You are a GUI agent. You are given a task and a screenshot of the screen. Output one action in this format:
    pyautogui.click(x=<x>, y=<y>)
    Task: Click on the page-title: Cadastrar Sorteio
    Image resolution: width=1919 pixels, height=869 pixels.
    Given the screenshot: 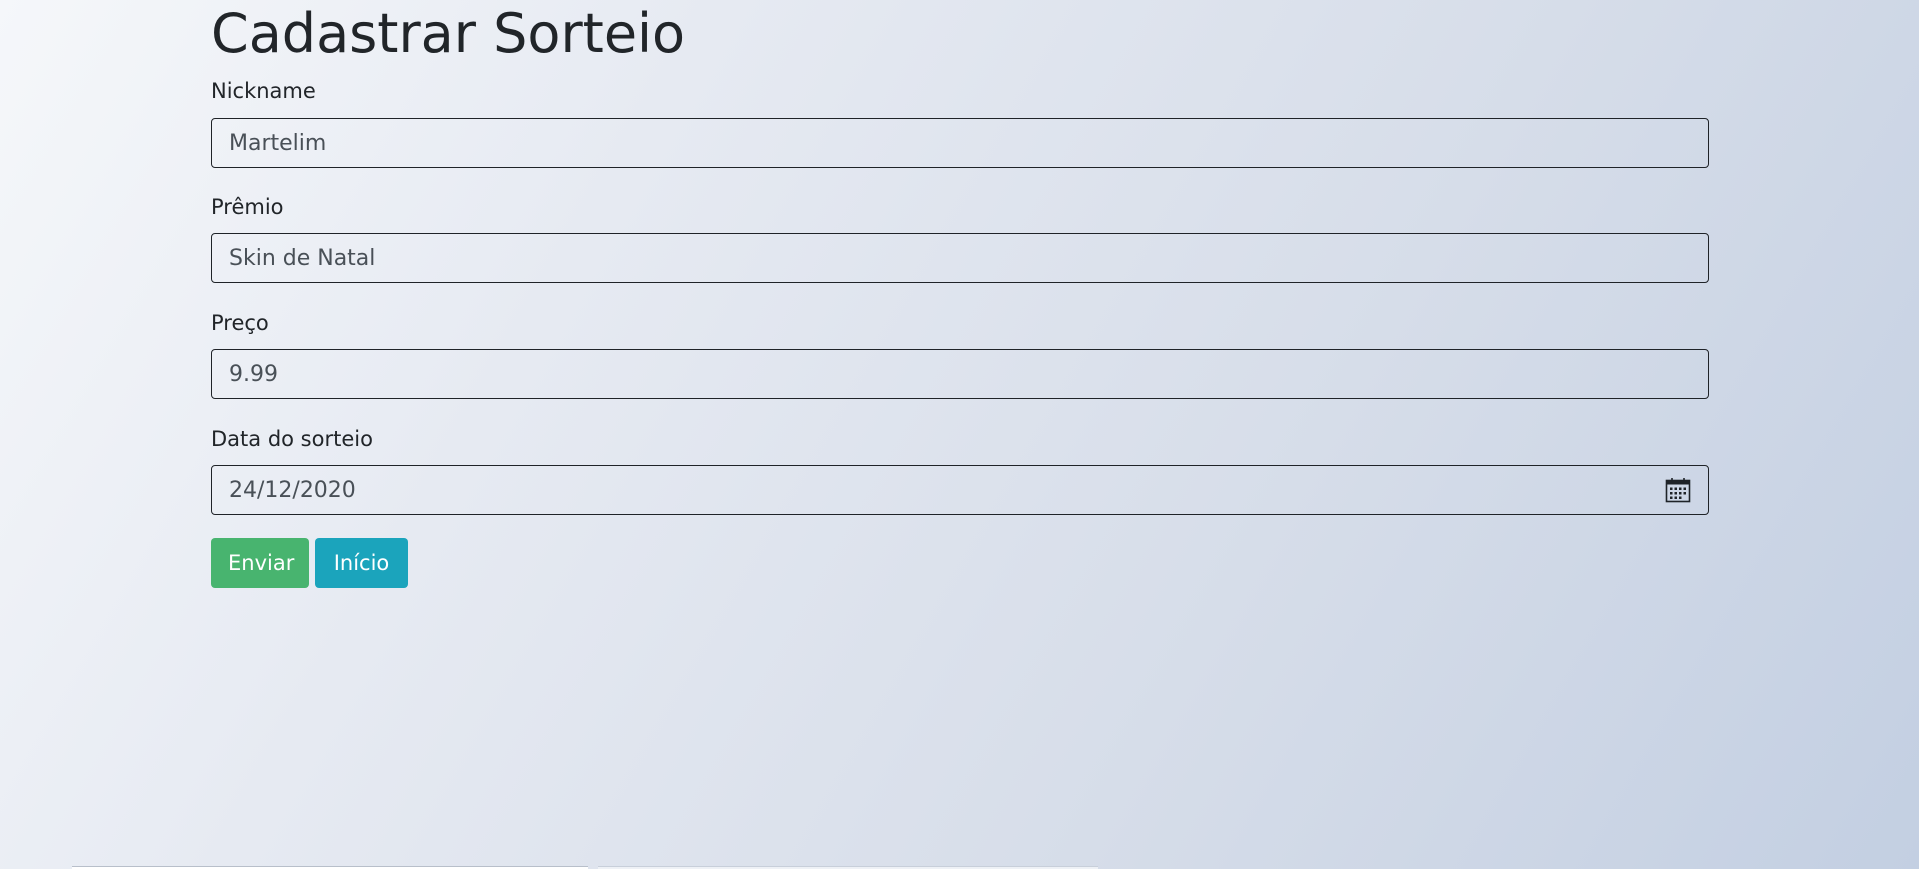 What is the action you would take?
    pyautogui.click(x=448, y=33)
    